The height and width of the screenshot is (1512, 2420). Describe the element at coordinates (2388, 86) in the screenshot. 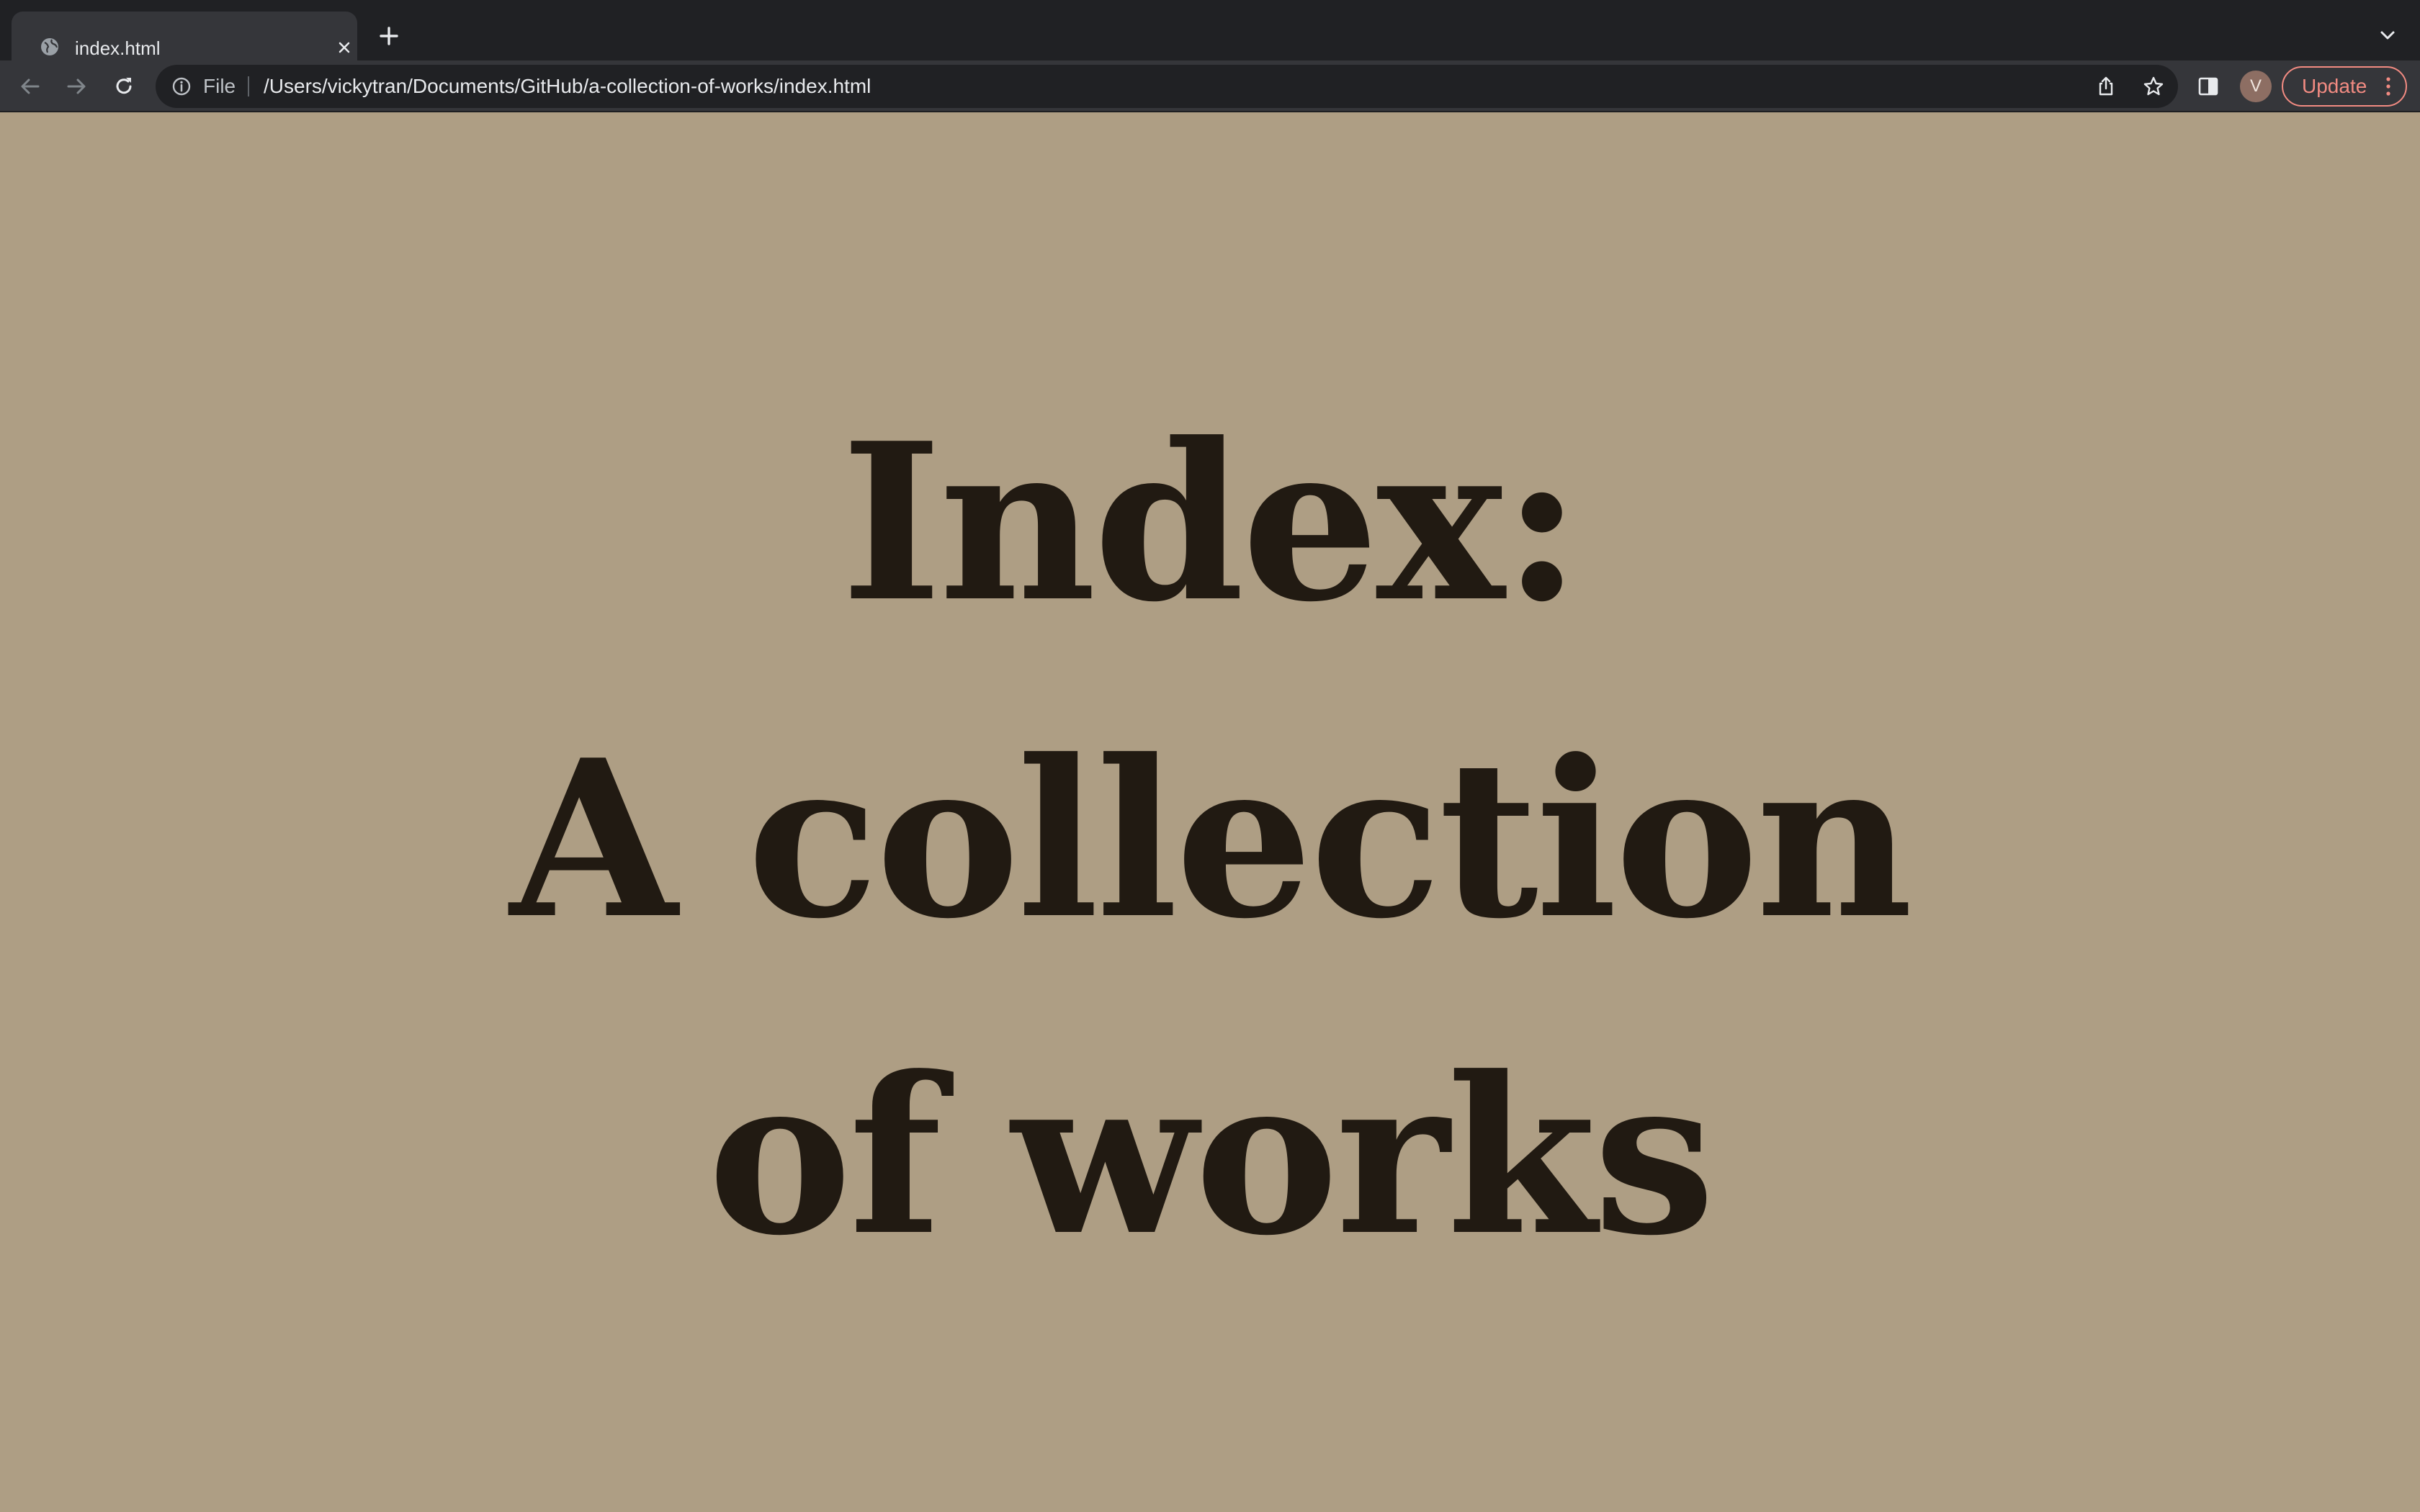

I see `kebab-menu-icon` at that location.